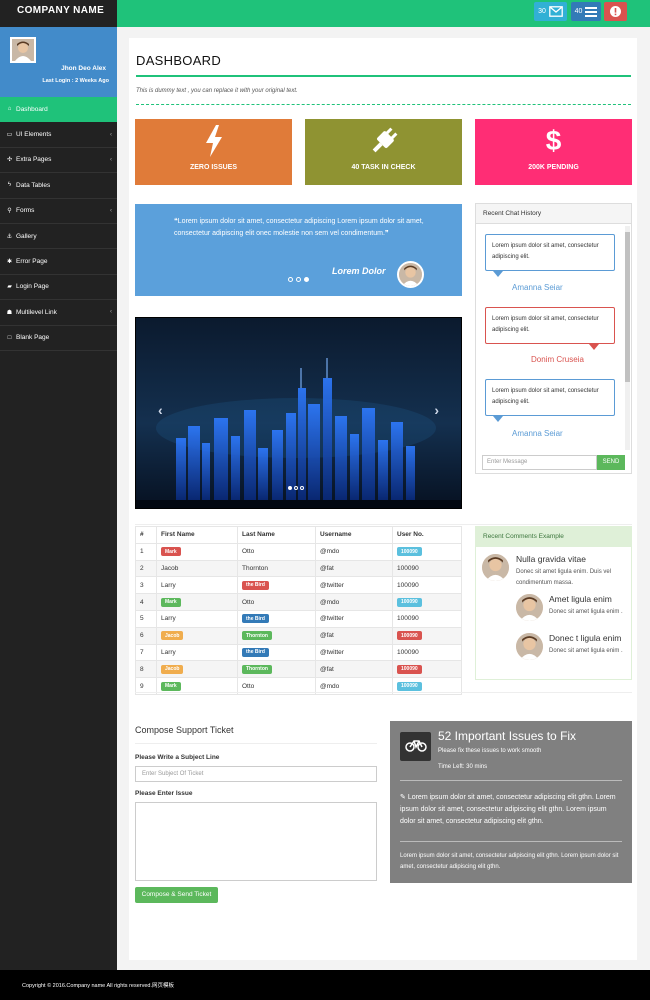 This screenshot has width=650, height=1000. What do you see at coordinates (58, 237) in the screenshot?
I see `sidebar-item-gallery: ⚓ Gallery` at bounding box center [58, 237].